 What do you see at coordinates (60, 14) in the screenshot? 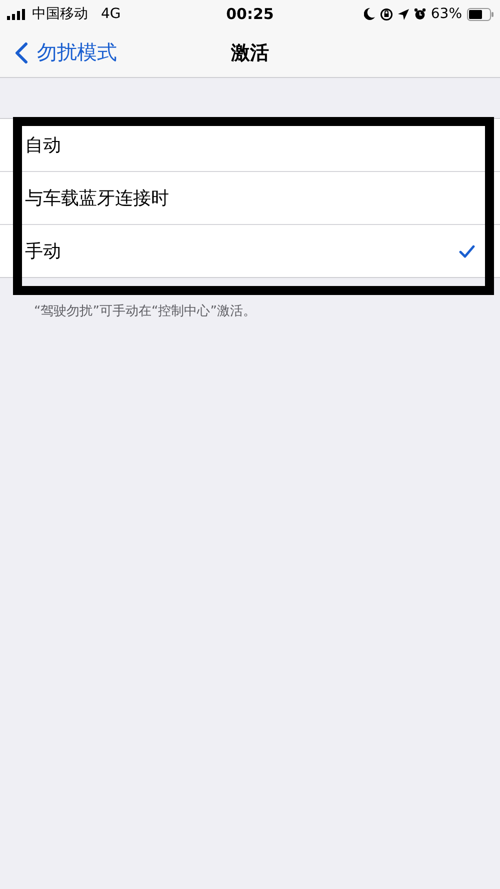
I see `carrier-name: 中国移动` at bounding box center [60, 14].